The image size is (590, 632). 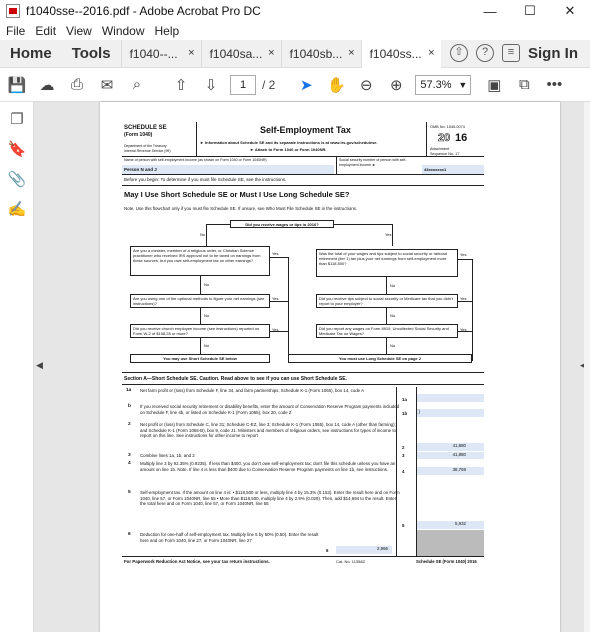 I want to click on bookmarks-icon: 🔖, so click(x=17, y=150).